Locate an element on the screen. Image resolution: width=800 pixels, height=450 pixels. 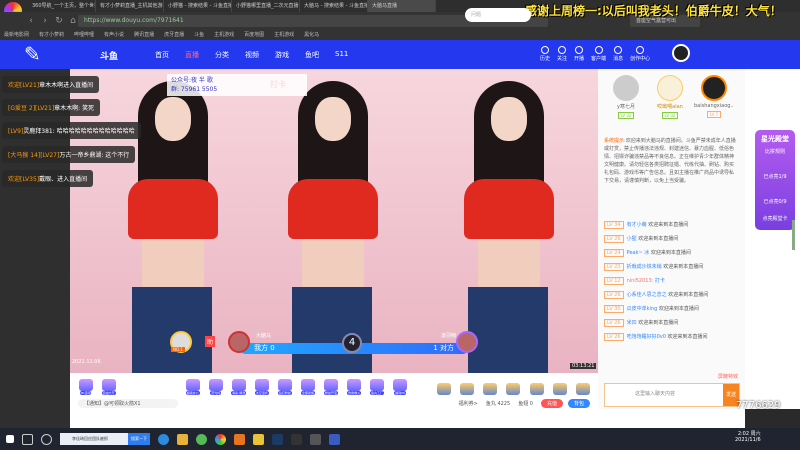
nav-video: 视频 is located at coordinates (252, 55).